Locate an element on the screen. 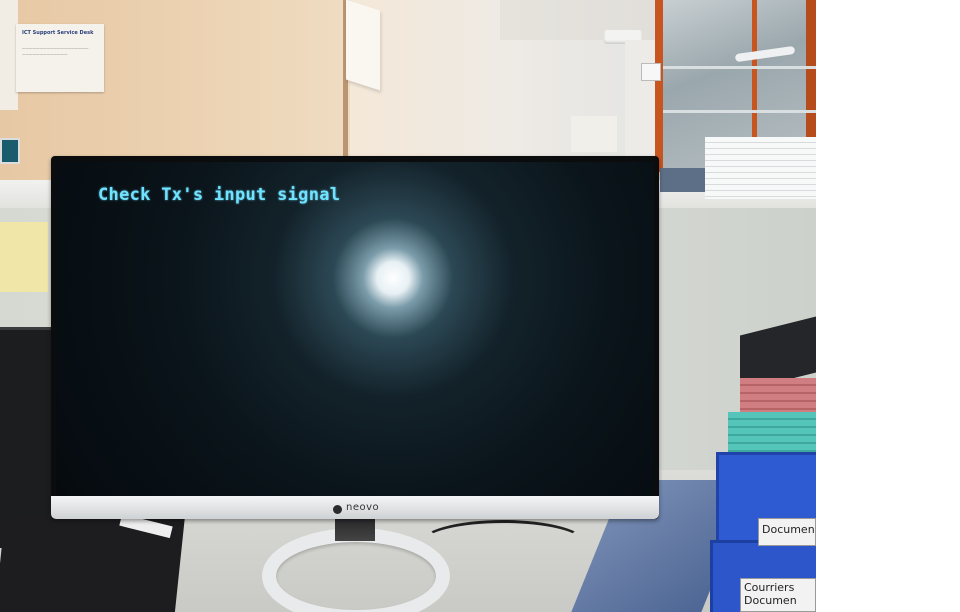  tray-label: Documen is located at coordinates (787, 532).